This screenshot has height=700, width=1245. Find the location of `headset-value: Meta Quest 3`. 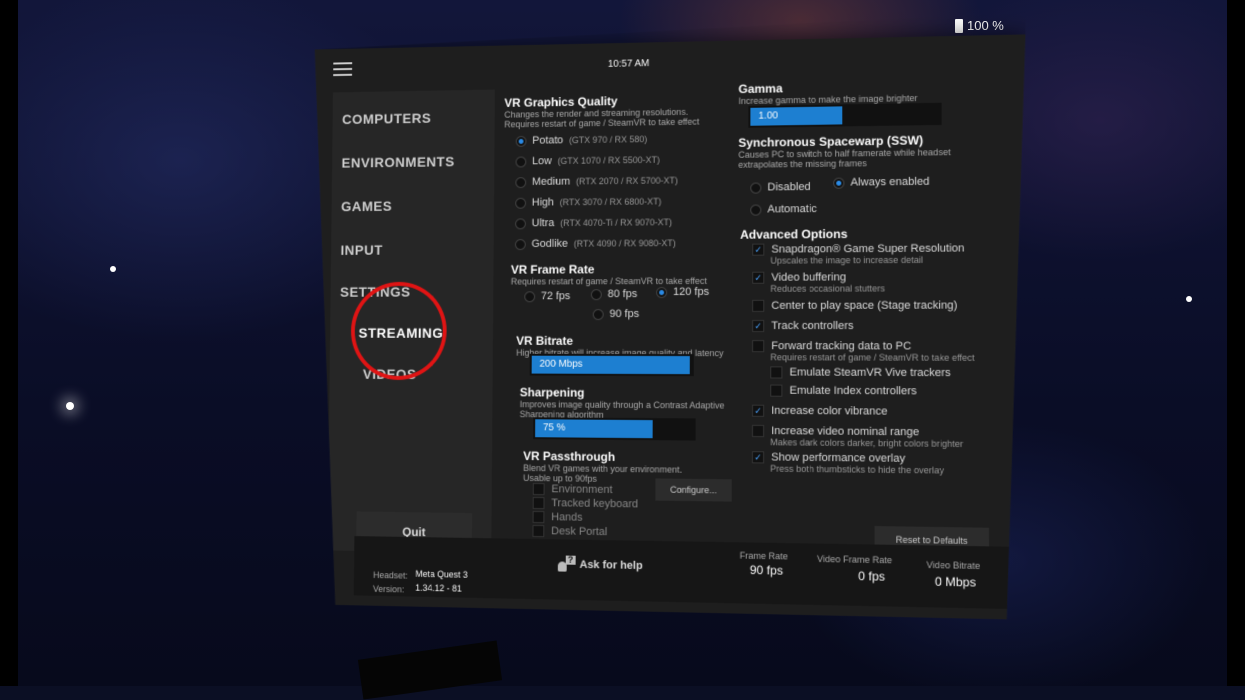

headset-value: Meta Quest 3 is located at coordinates (441, 574).